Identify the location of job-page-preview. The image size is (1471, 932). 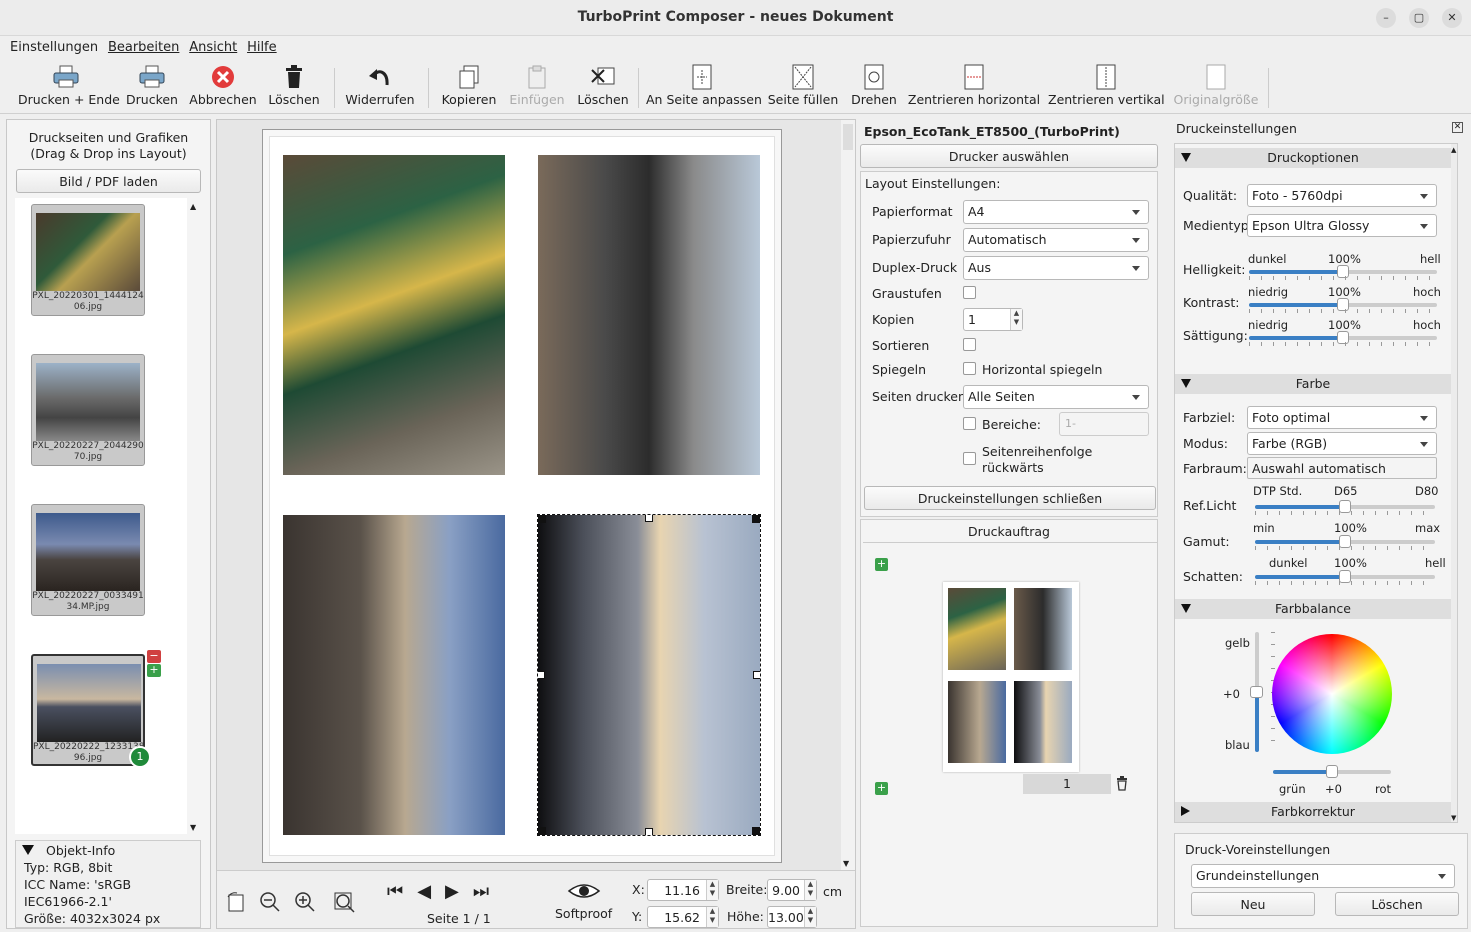
(1011, 677).